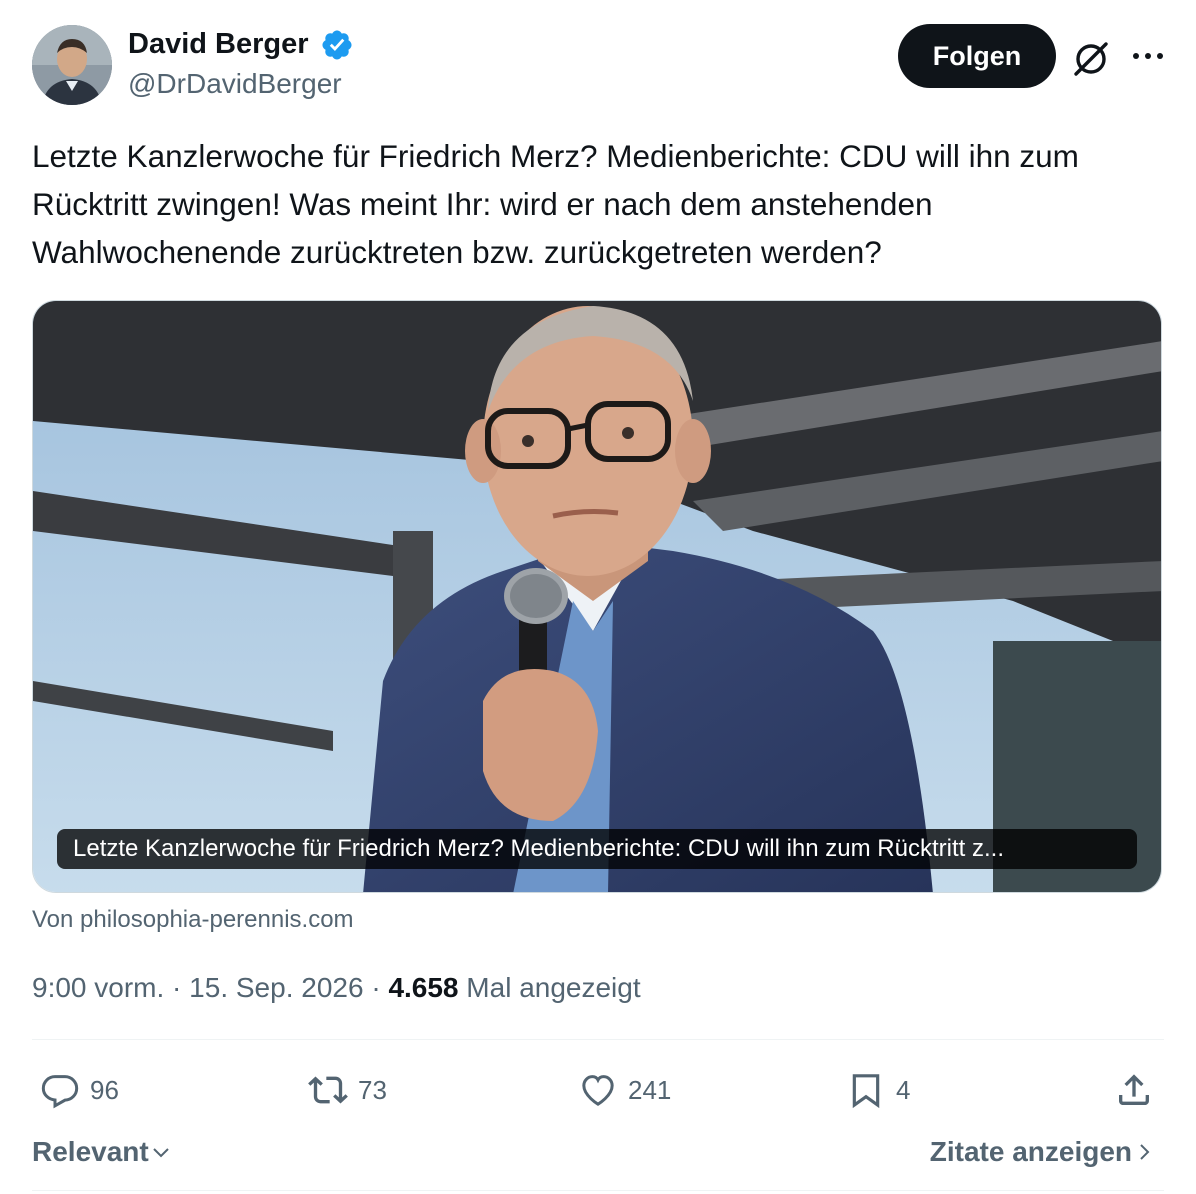 This screenshot has height=1194, width=1196. I want to click on repost-icon, so click(328, 1090).